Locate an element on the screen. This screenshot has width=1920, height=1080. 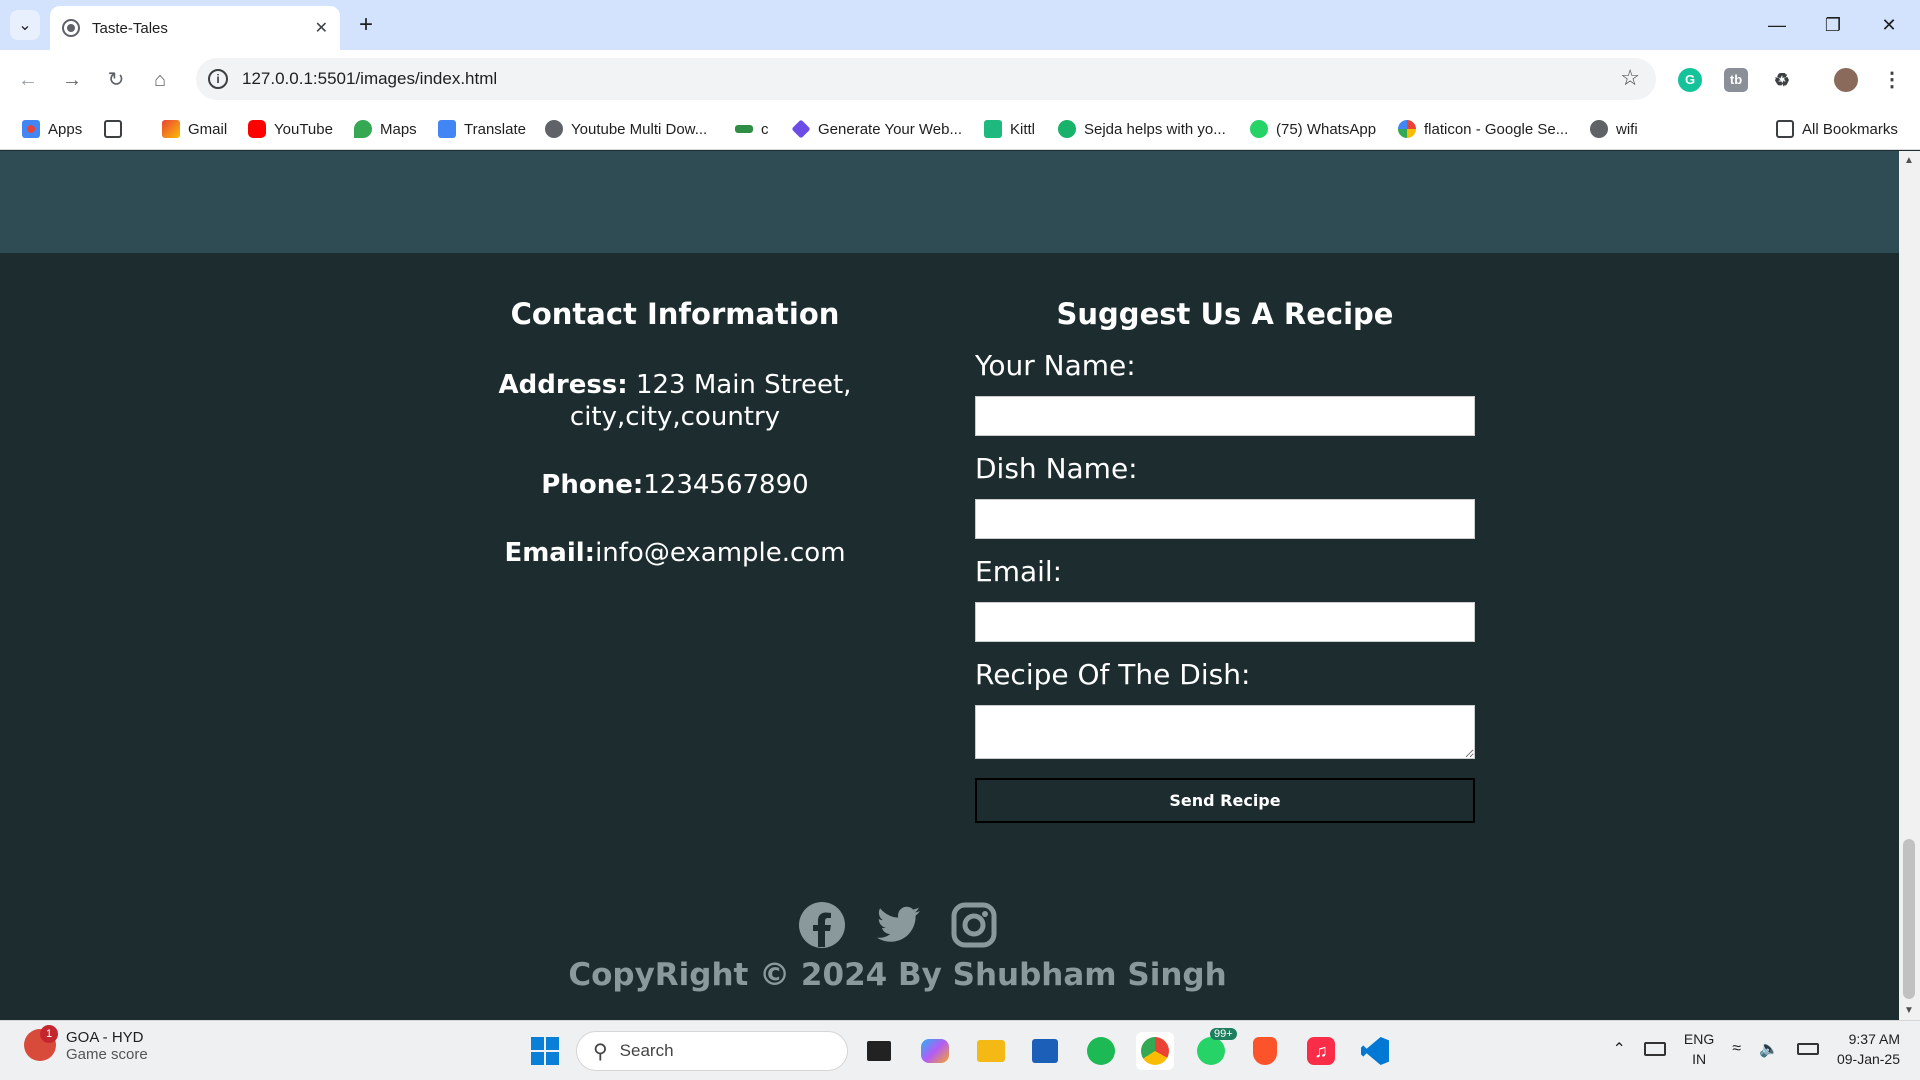
clock-time: 9:37 AM is located at coordinates (1874, 1039).